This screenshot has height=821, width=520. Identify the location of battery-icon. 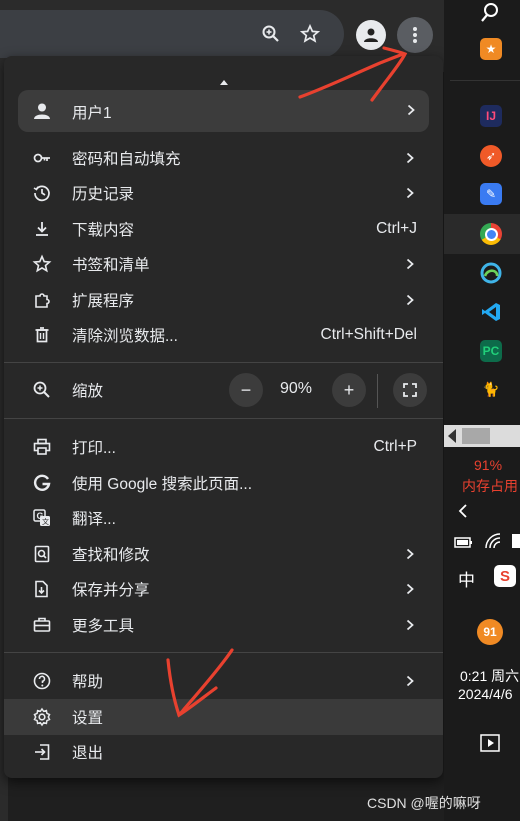
(464, 542).